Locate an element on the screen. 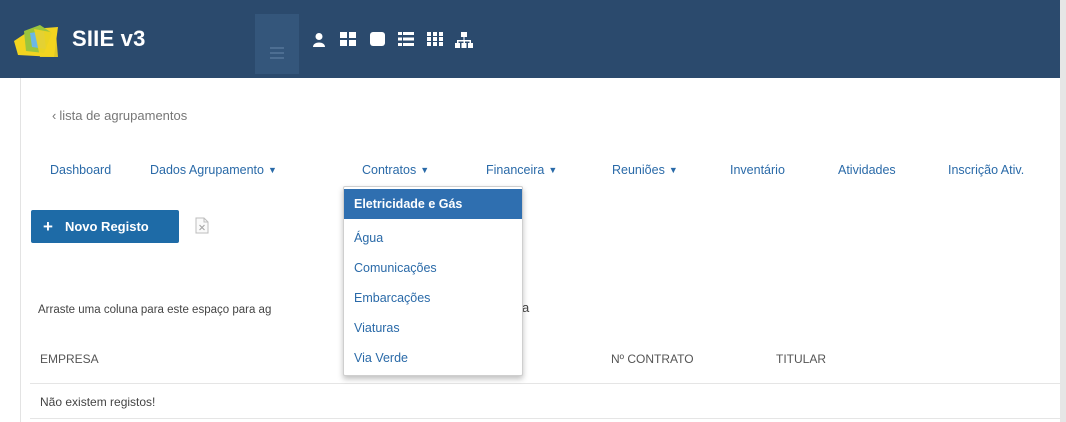 This screenshot has height=422, width=1066. column-header-titular: TITULAR is located at coordinates (801, 359).